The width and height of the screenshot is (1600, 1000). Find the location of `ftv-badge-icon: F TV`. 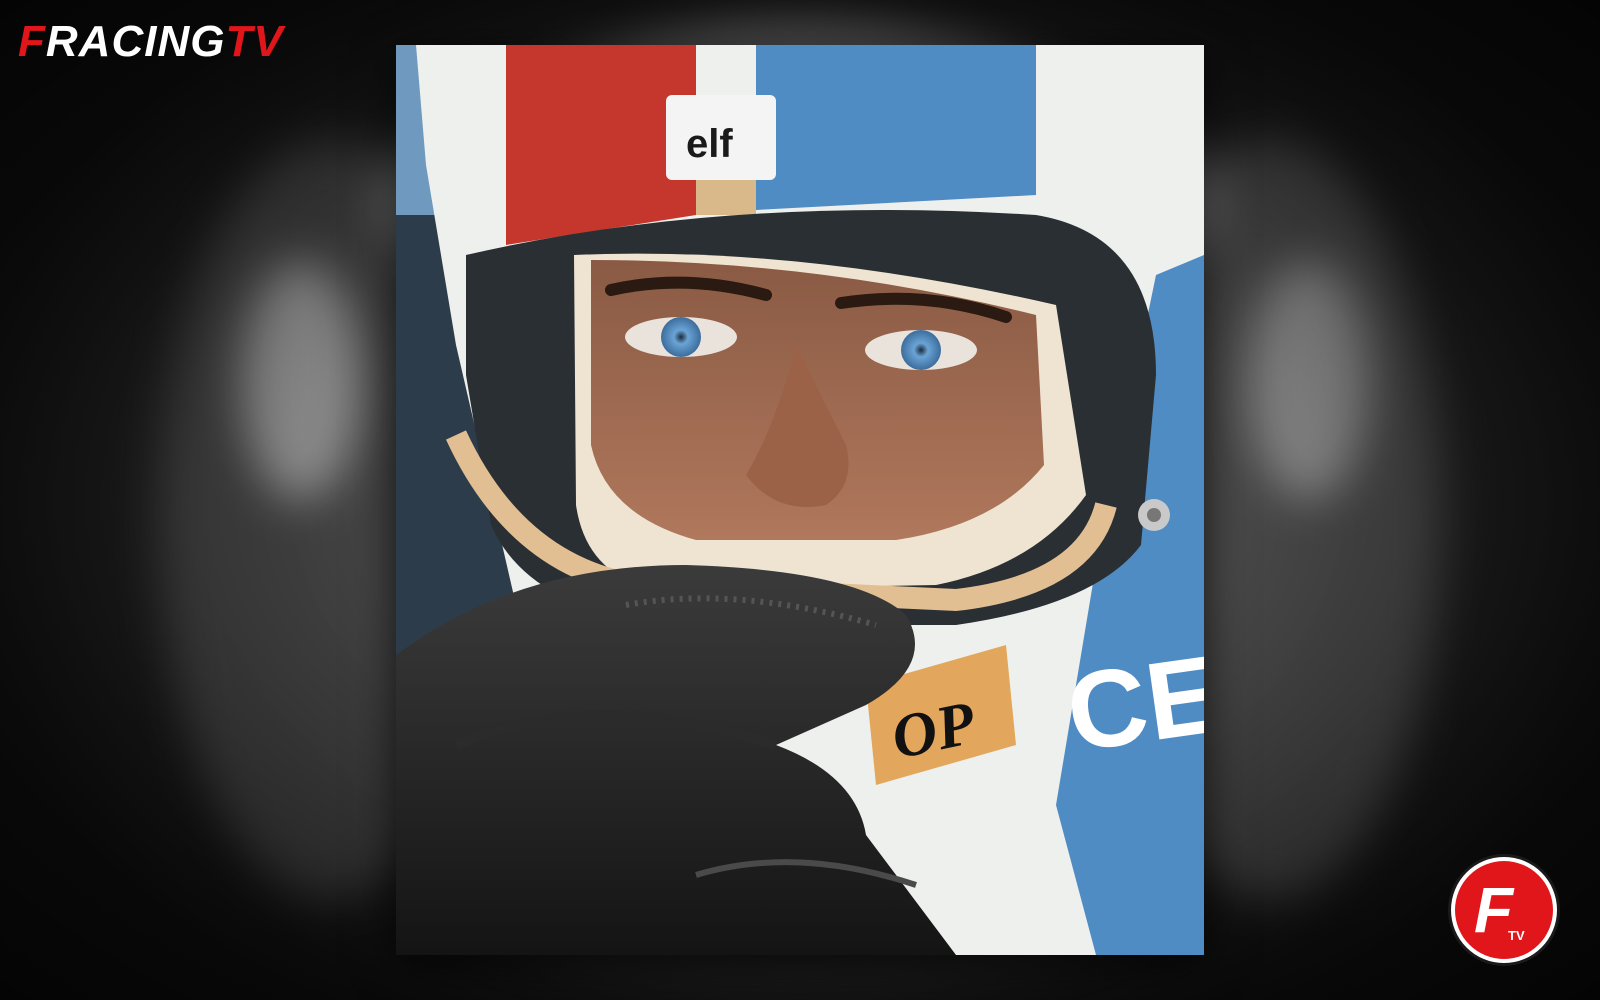

ftv-badge-icon: F TV is located at coordinates (1504, 910).